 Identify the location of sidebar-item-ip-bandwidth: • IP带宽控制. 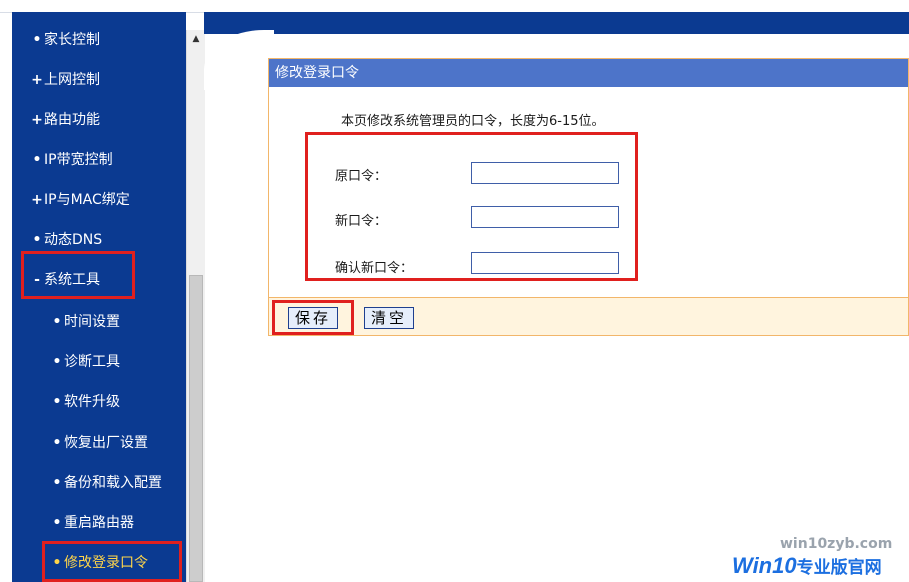
(99, 160).